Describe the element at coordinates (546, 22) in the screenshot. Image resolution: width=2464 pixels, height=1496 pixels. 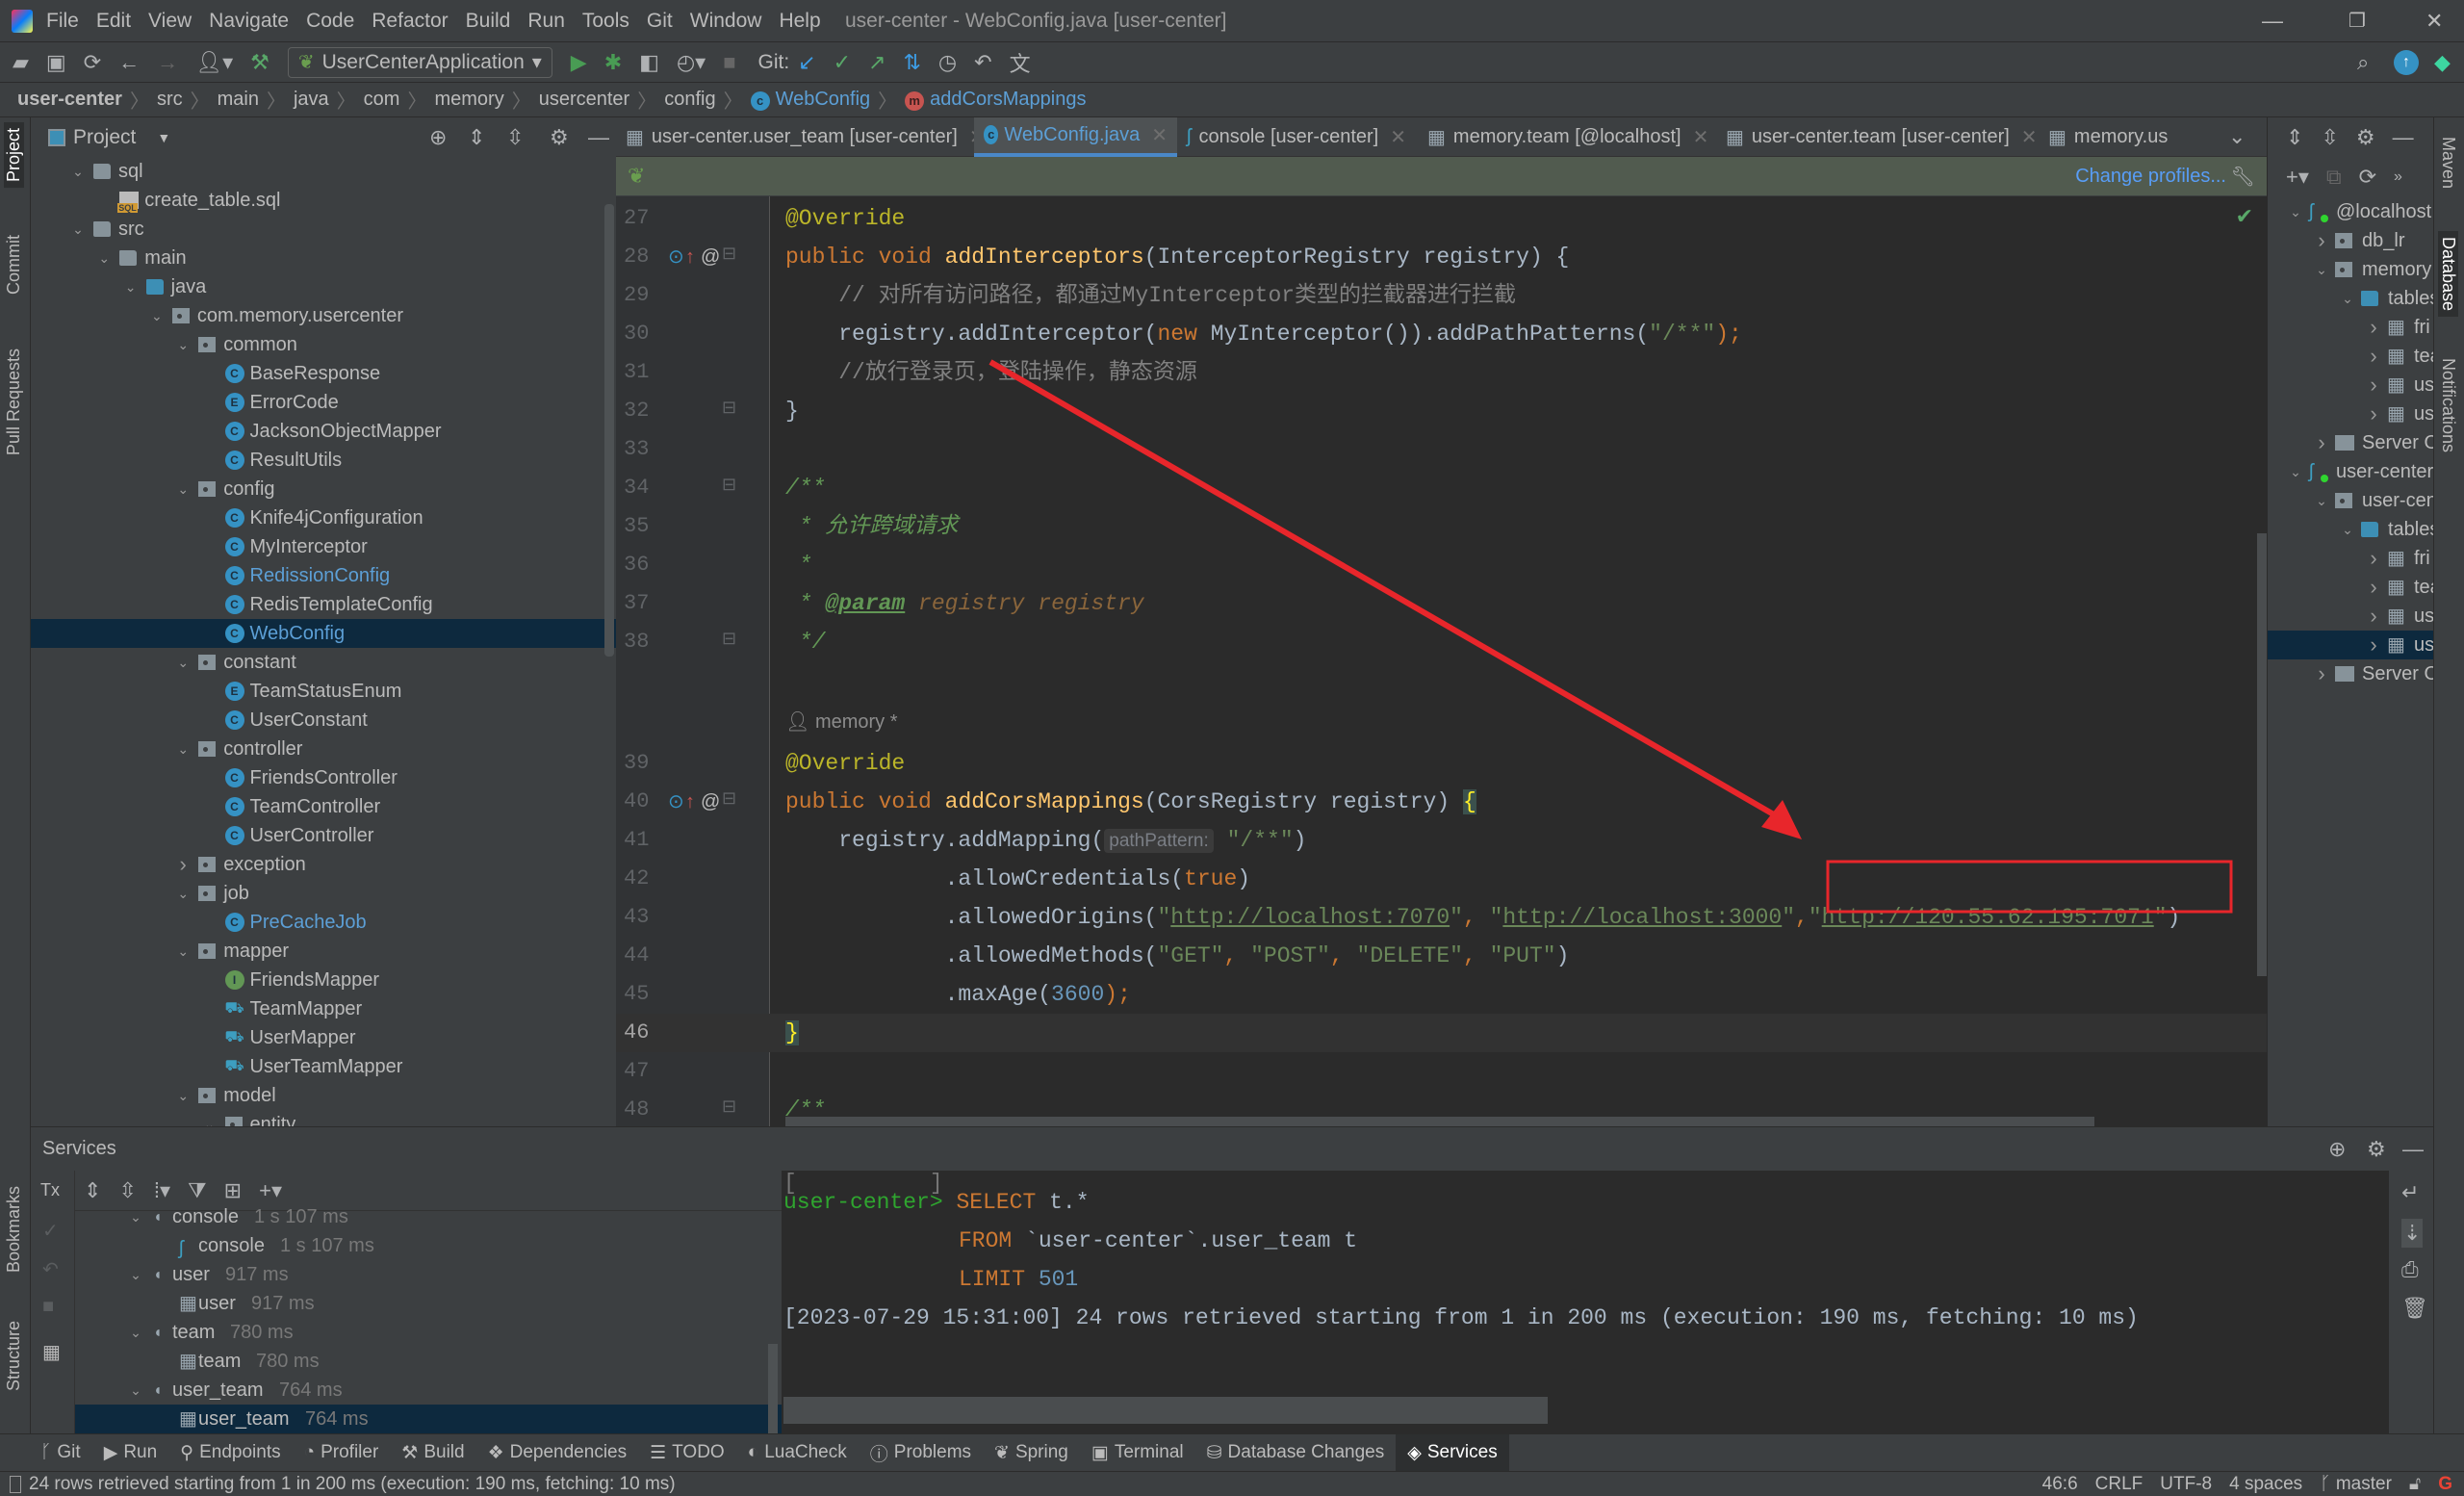
I see `menu-run: Run` at that location.